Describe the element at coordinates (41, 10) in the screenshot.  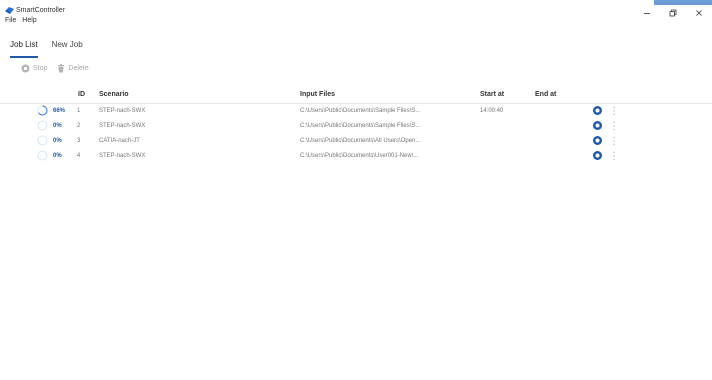
I see `app-title: SmartController` at that location.